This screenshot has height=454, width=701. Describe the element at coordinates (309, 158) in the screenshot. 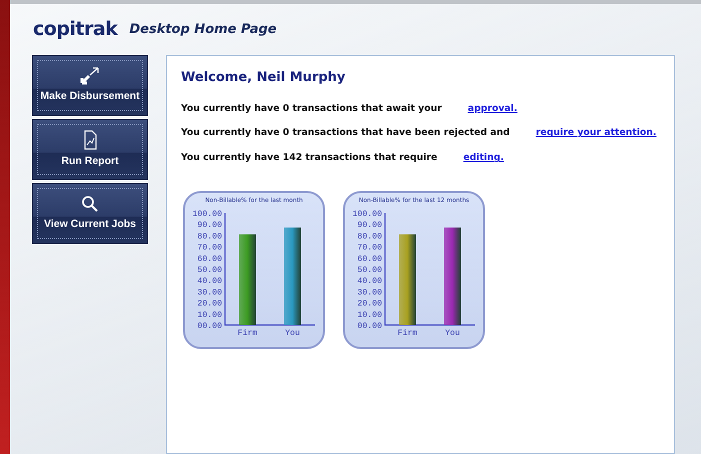

I see `message-text: You currently have 142 transactions that require` at that location.